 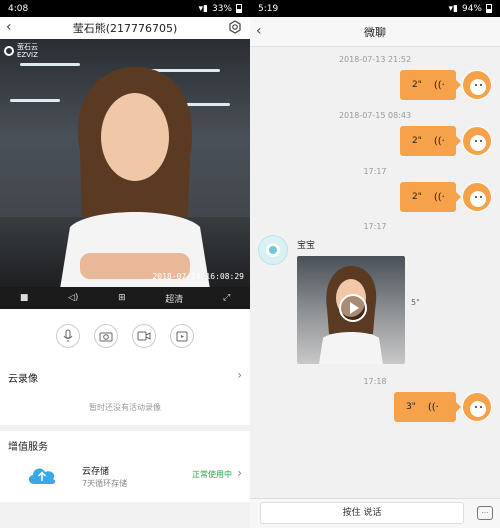 What do you see at coordinates (273, 250) in the screenshot?
I see `device-avatar` at bounding box center [273, 250].